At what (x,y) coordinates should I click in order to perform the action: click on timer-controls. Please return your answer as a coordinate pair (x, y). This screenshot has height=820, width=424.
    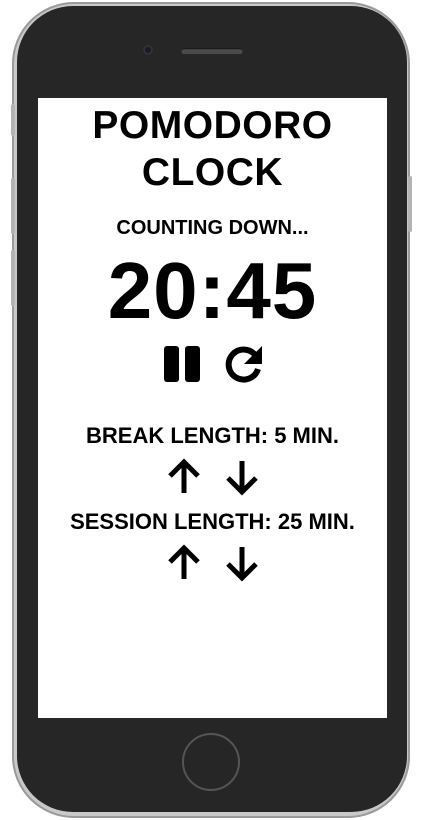
    Looking at the image, I should click on (212, 364).